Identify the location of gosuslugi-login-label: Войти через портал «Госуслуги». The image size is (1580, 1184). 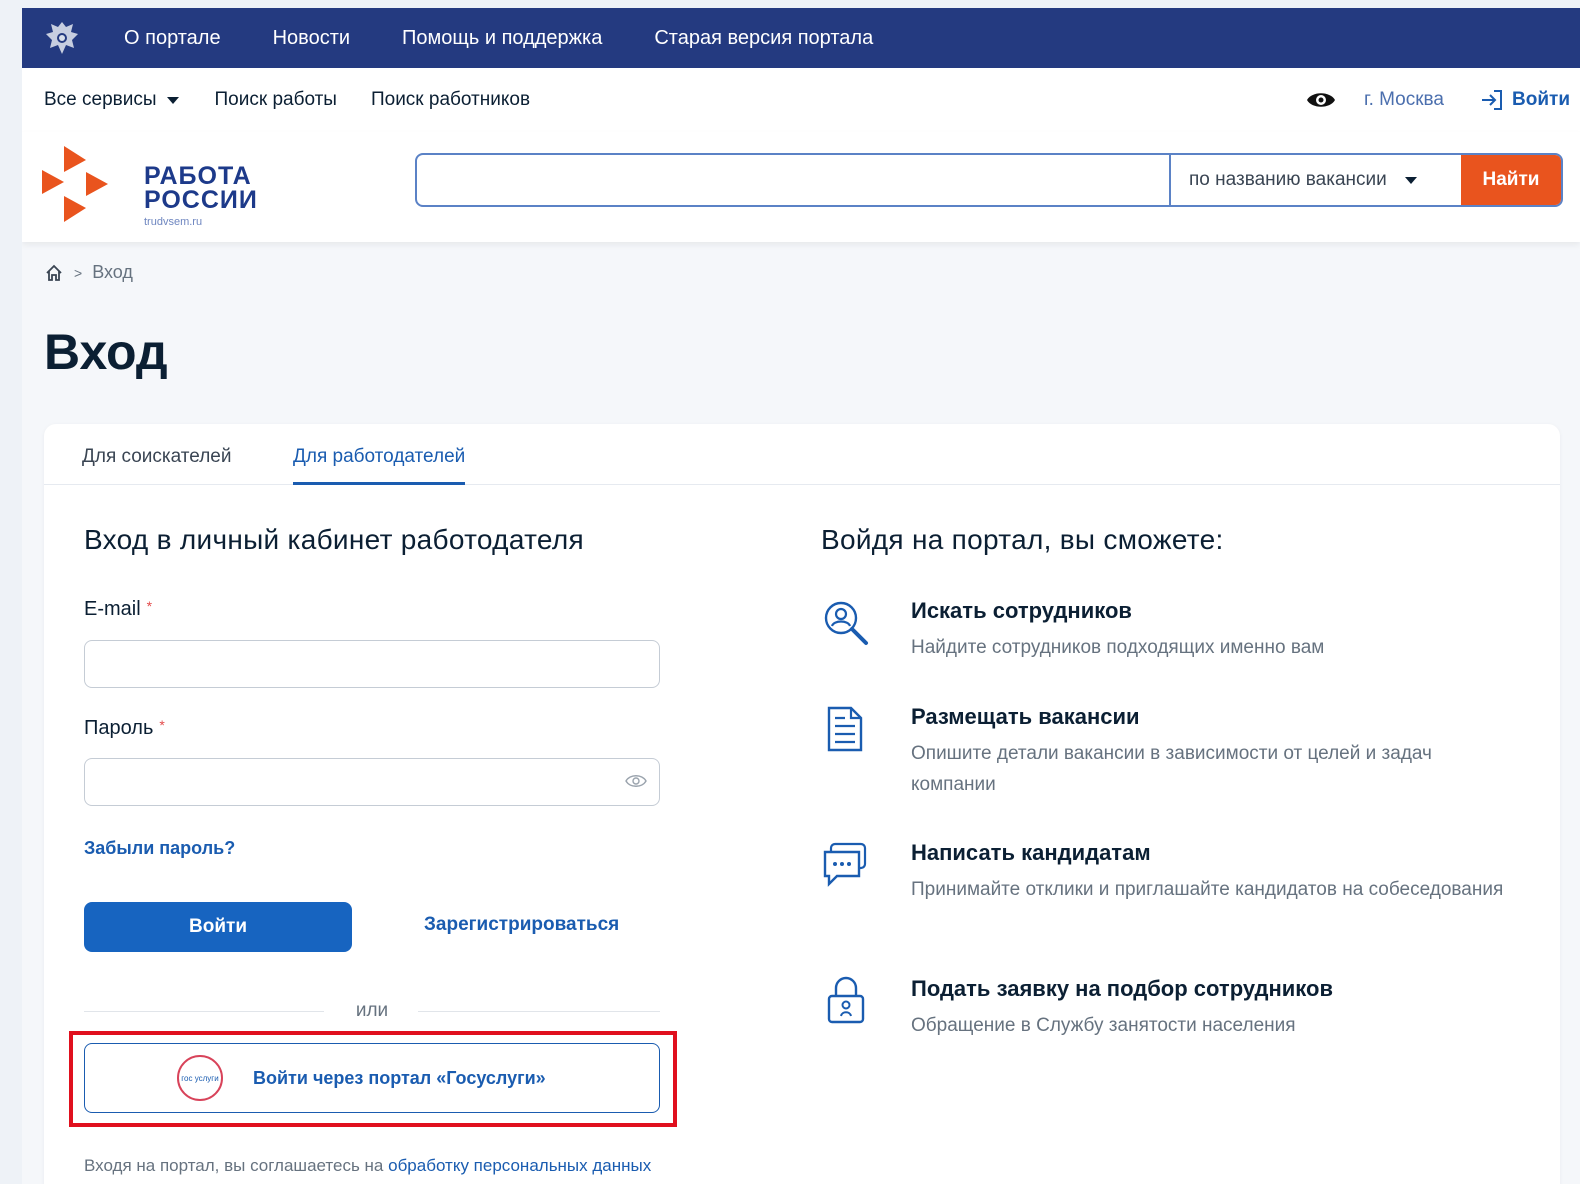
(399, 1077).